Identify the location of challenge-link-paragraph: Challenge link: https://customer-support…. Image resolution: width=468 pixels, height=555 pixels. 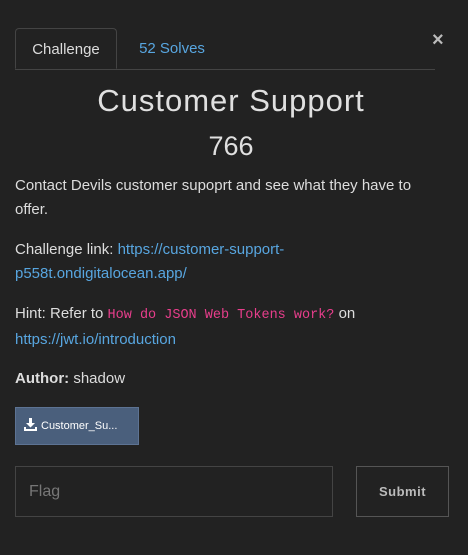
(230, 262).